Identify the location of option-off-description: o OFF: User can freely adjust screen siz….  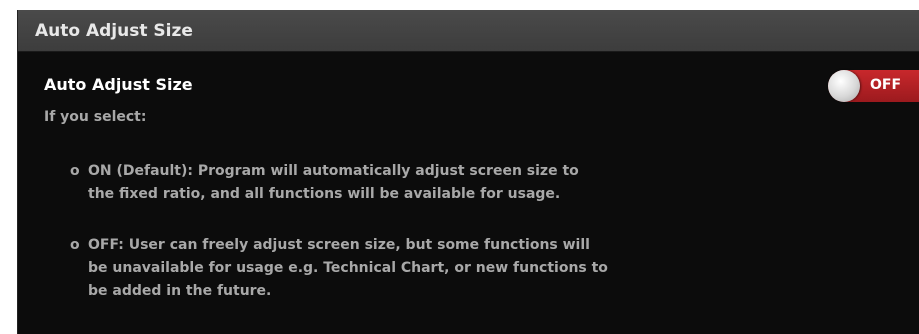
(339, 268).